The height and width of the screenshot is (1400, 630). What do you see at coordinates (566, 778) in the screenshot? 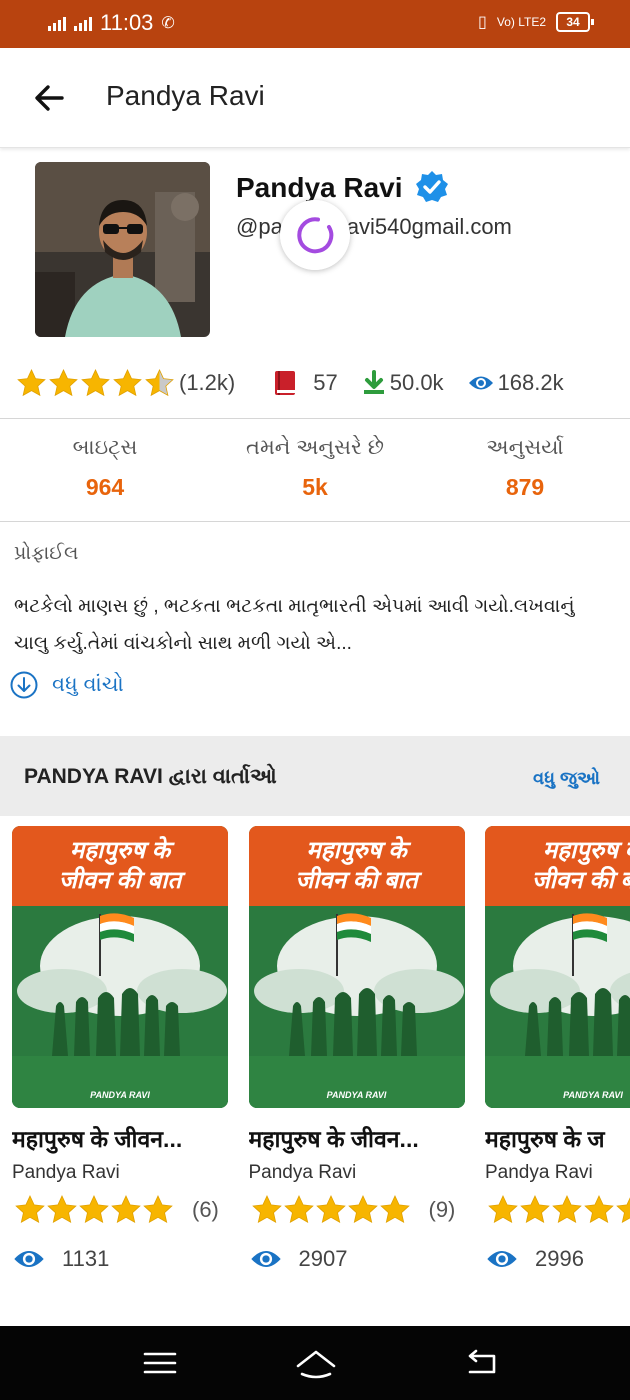
I see `see-more-link: વધુ જુઓ` at bounding box center [566, 778].